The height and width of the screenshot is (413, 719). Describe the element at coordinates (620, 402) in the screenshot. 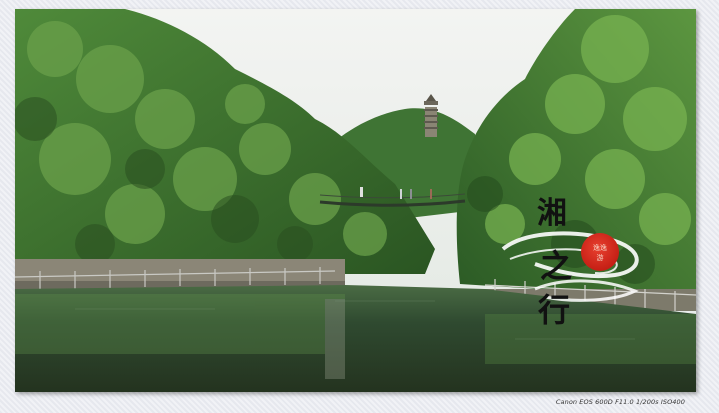

I see `exif-caption: Canon EOS 600D F11.0 1/200s ISO400` at that location.